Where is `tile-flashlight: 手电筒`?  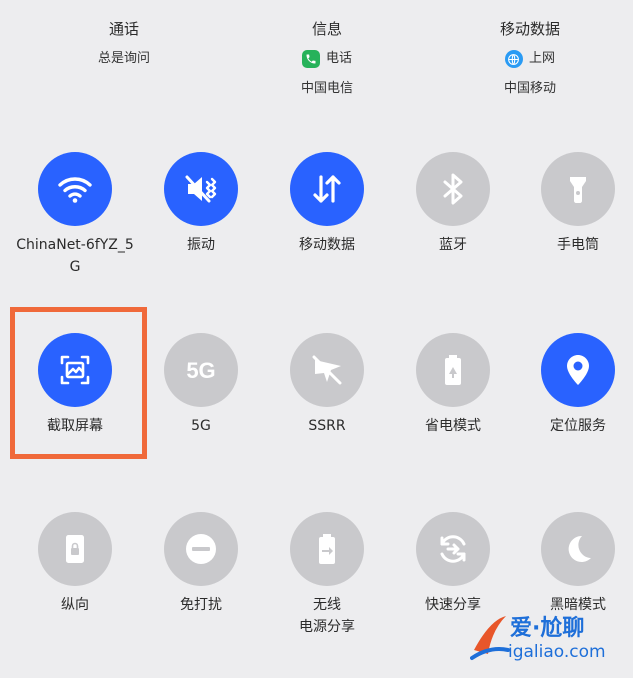
tile-flashlight: 手电筒 is located at coordinates (575, 204).